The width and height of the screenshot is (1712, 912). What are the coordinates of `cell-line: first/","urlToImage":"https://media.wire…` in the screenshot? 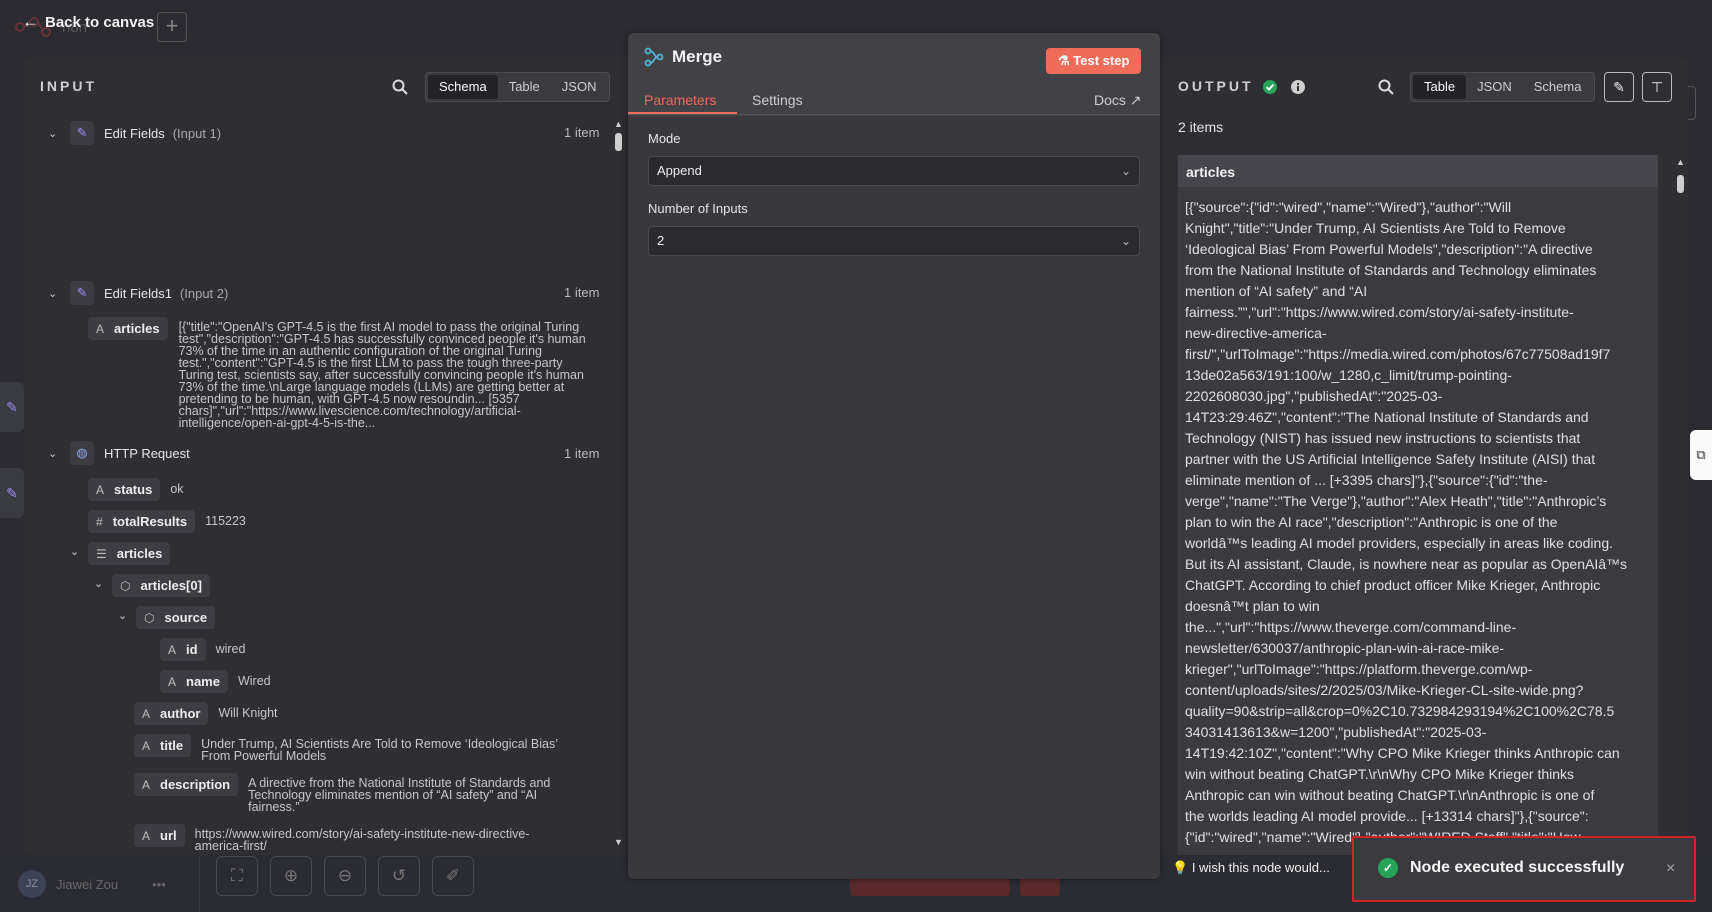 It's located at (1398, 354).